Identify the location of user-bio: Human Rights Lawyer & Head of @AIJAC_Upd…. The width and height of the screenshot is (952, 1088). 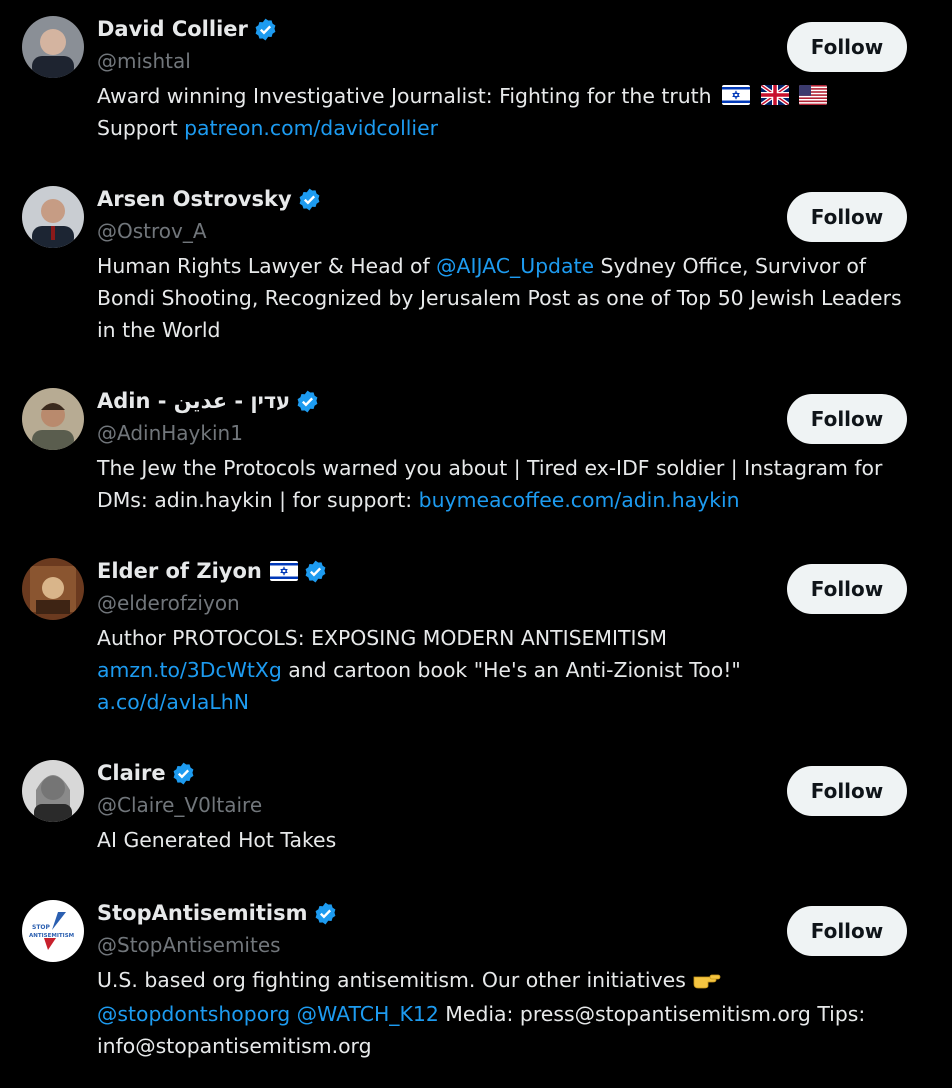
(499, 298).